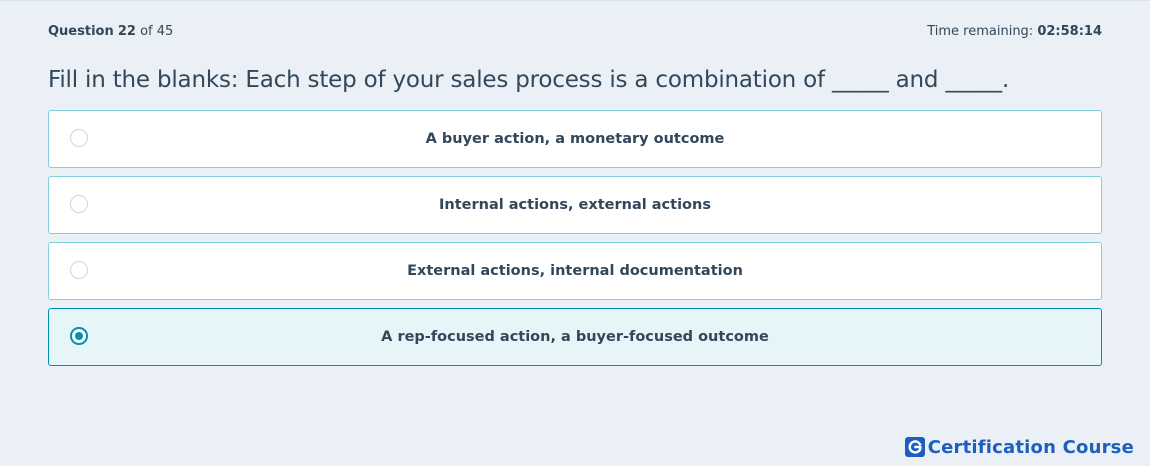 Image resolution: width=1150 pixels, height=466 pixels. I want to click on question-total: of 45, so click(157, 31).